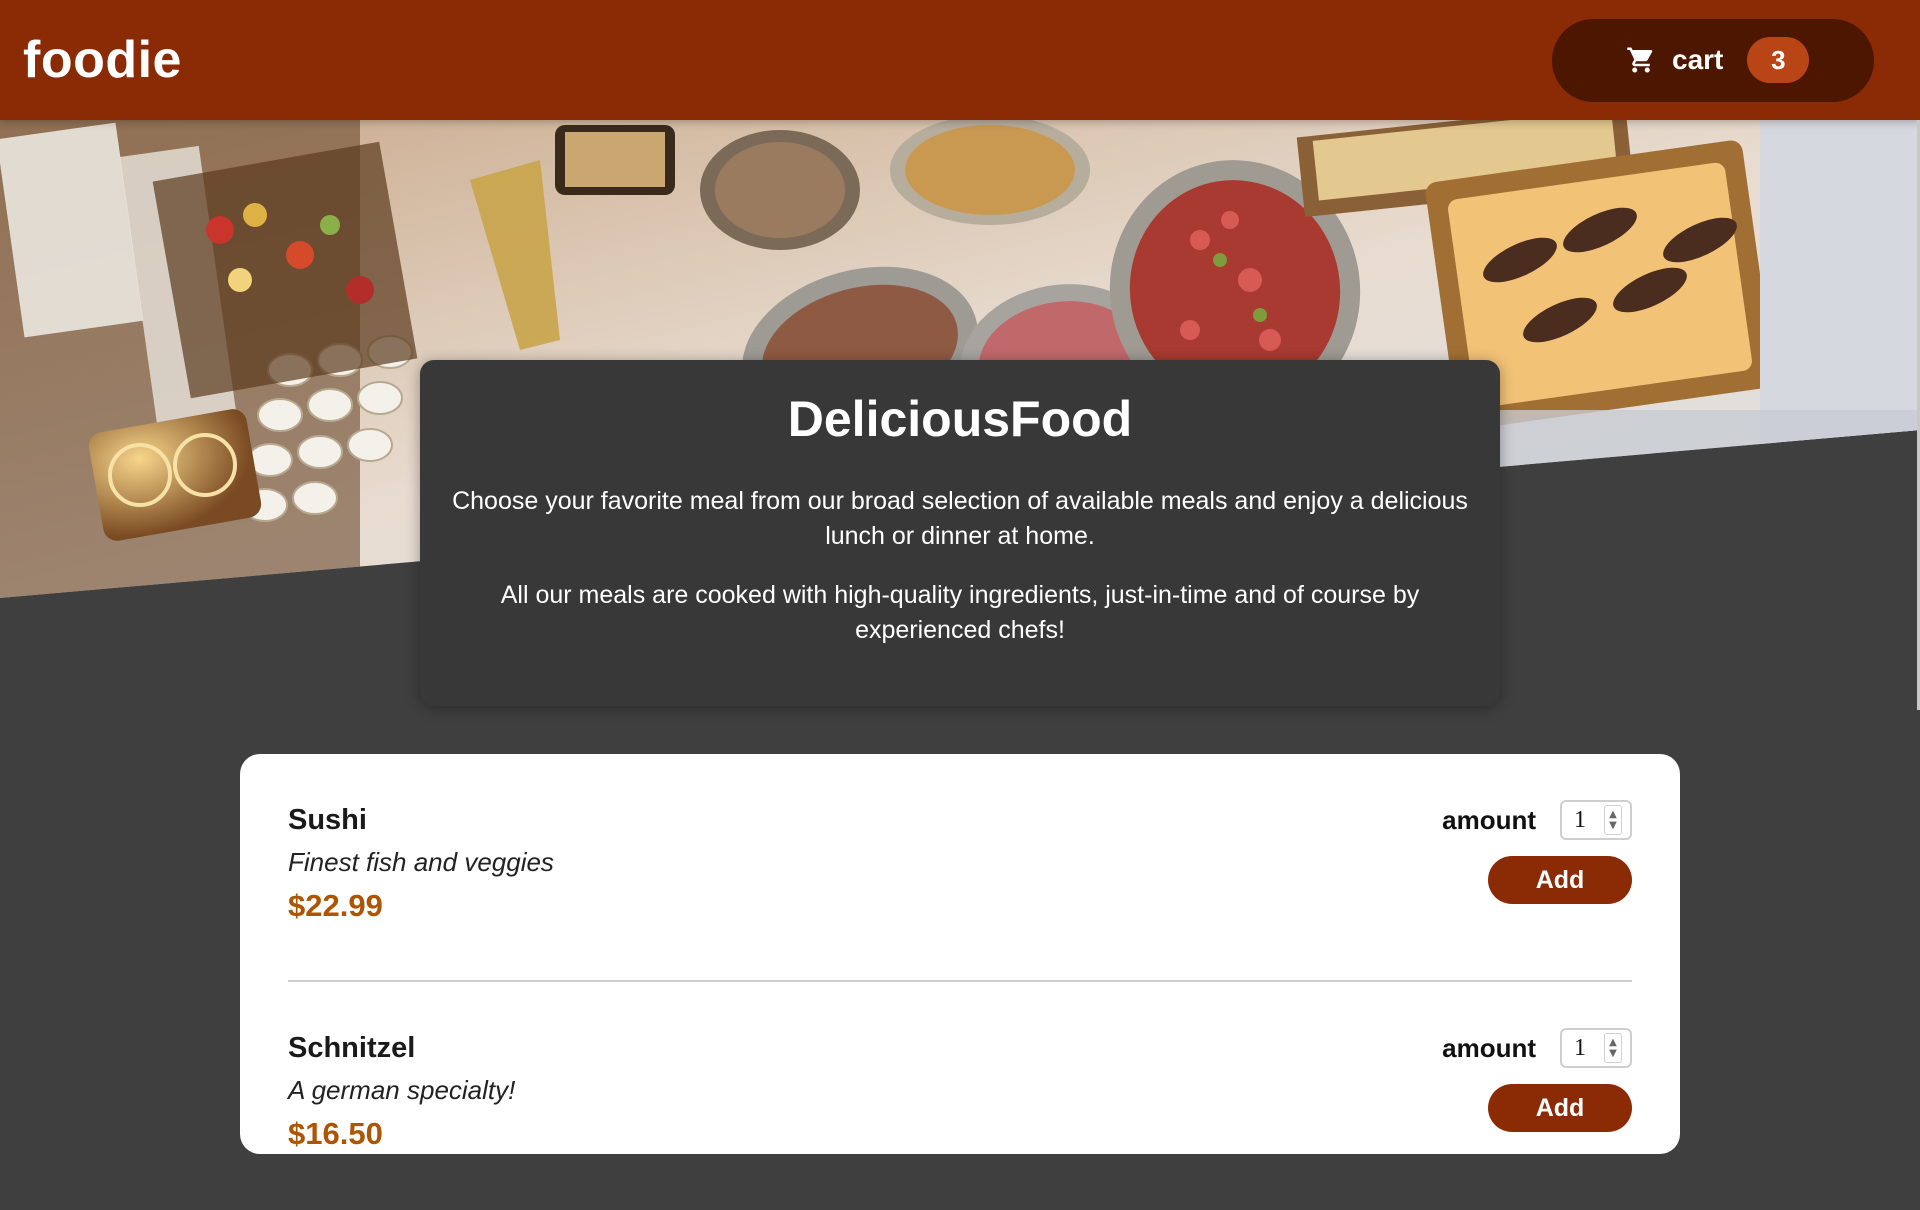 This screenshot has height=1210, width=1920. What do you see at coordinates (327, 820) in the screenshot?
I see `meal-name: Sushi` at bounding box center [327, 820].